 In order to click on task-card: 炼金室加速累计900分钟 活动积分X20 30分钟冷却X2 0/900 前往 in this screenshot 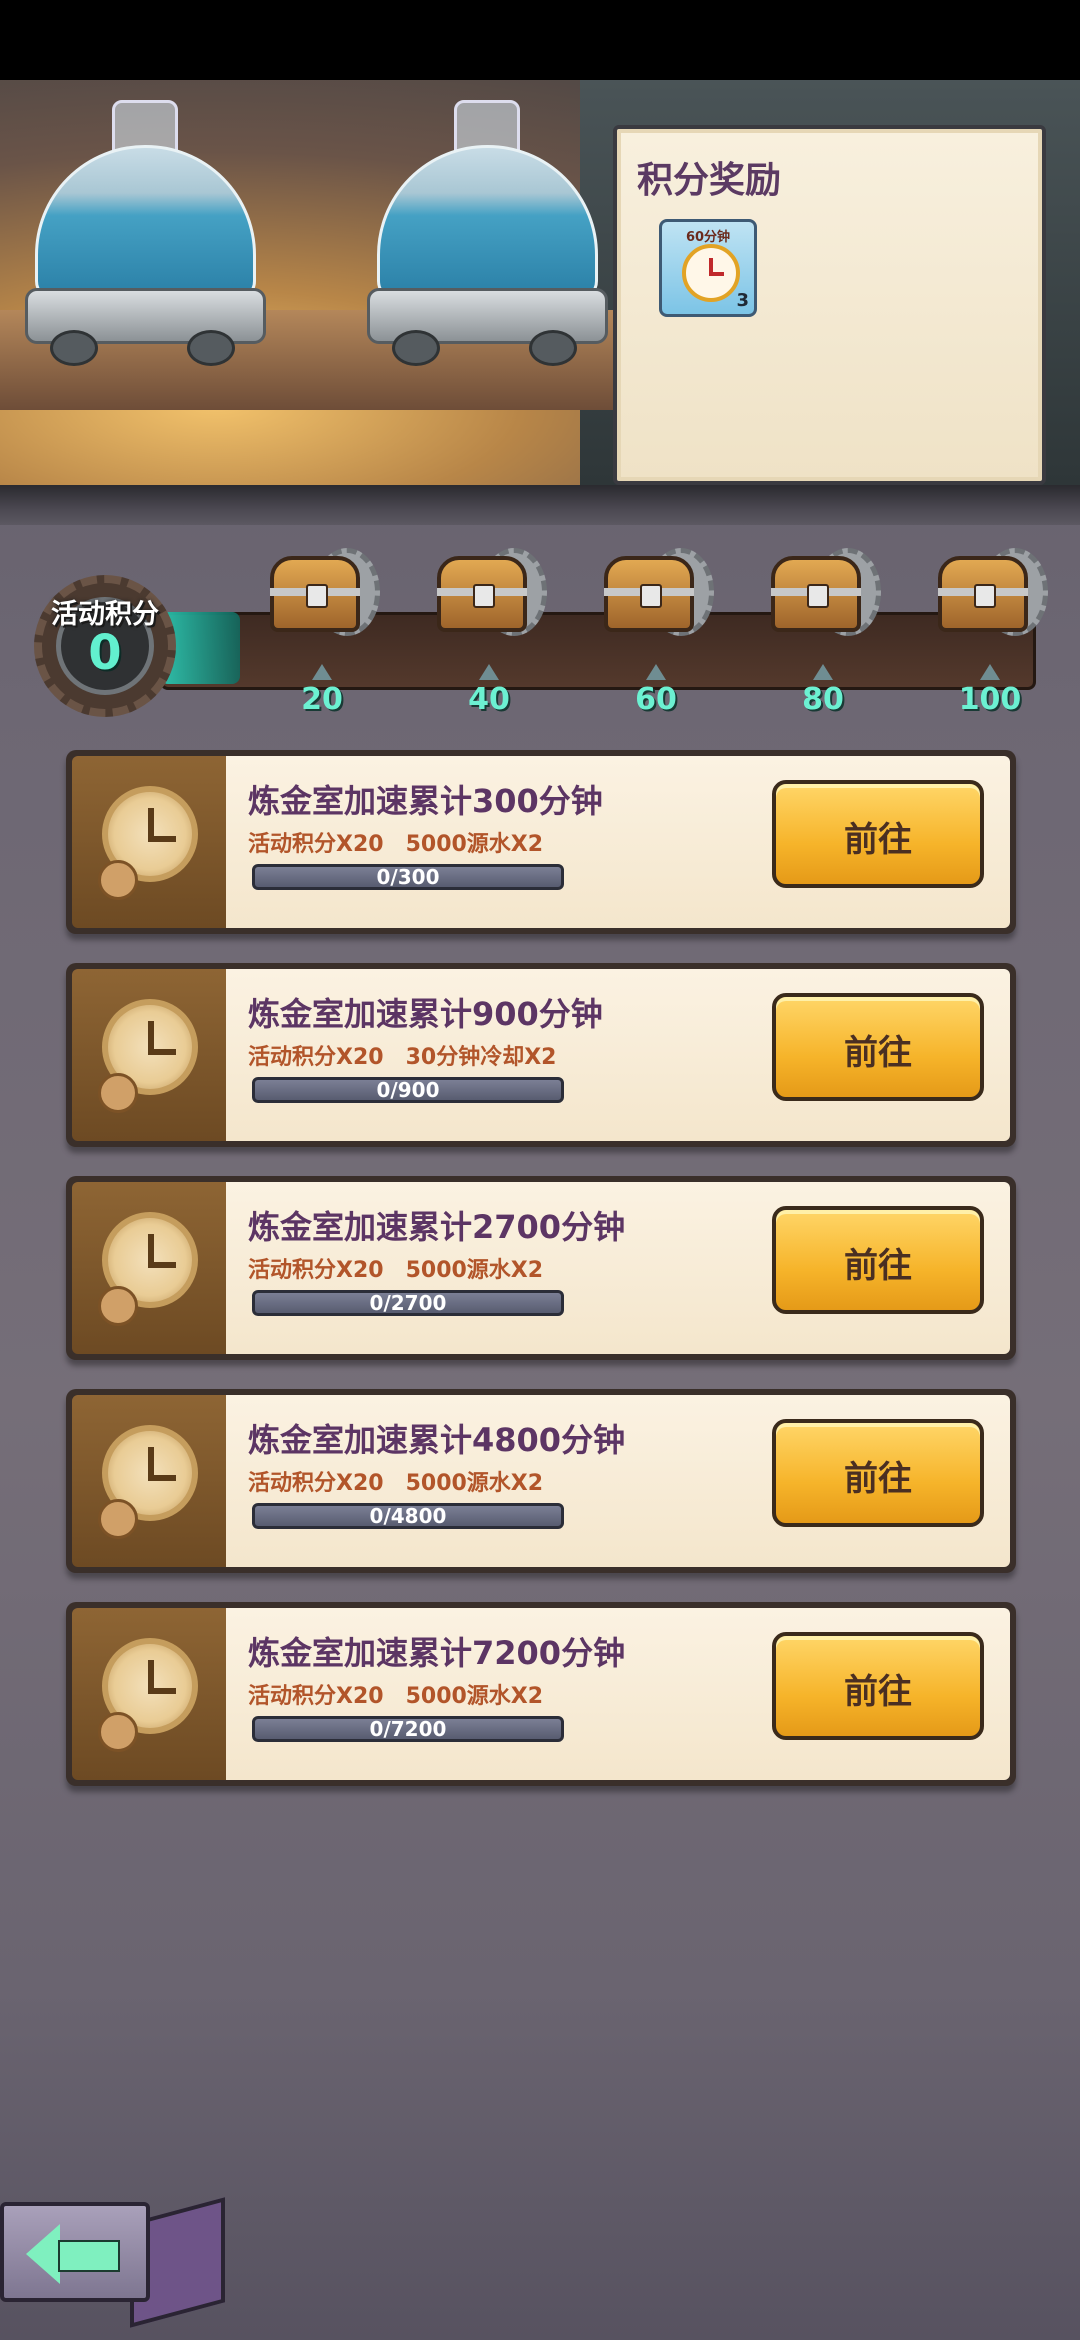, I will do `click(541, 1055)`.